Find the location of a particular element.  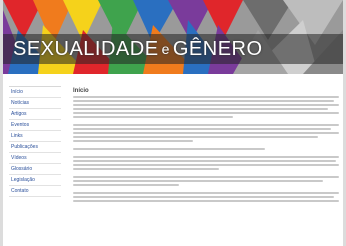

sidebar-item-links: Links is located at coordinates (35, 136).